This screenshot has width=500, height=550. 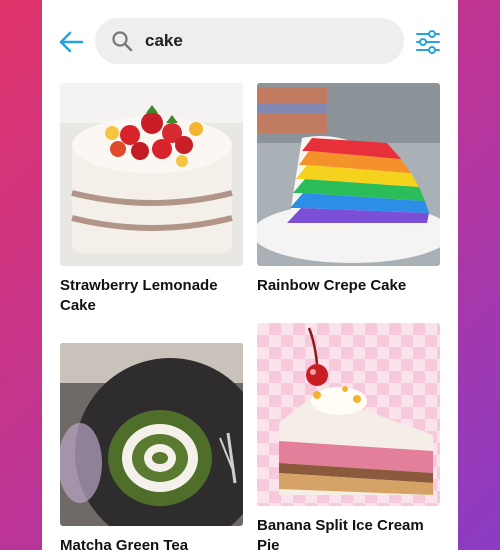 I want to click on recipe-card: Matcha Green Tea, so click(x=151, y=446).